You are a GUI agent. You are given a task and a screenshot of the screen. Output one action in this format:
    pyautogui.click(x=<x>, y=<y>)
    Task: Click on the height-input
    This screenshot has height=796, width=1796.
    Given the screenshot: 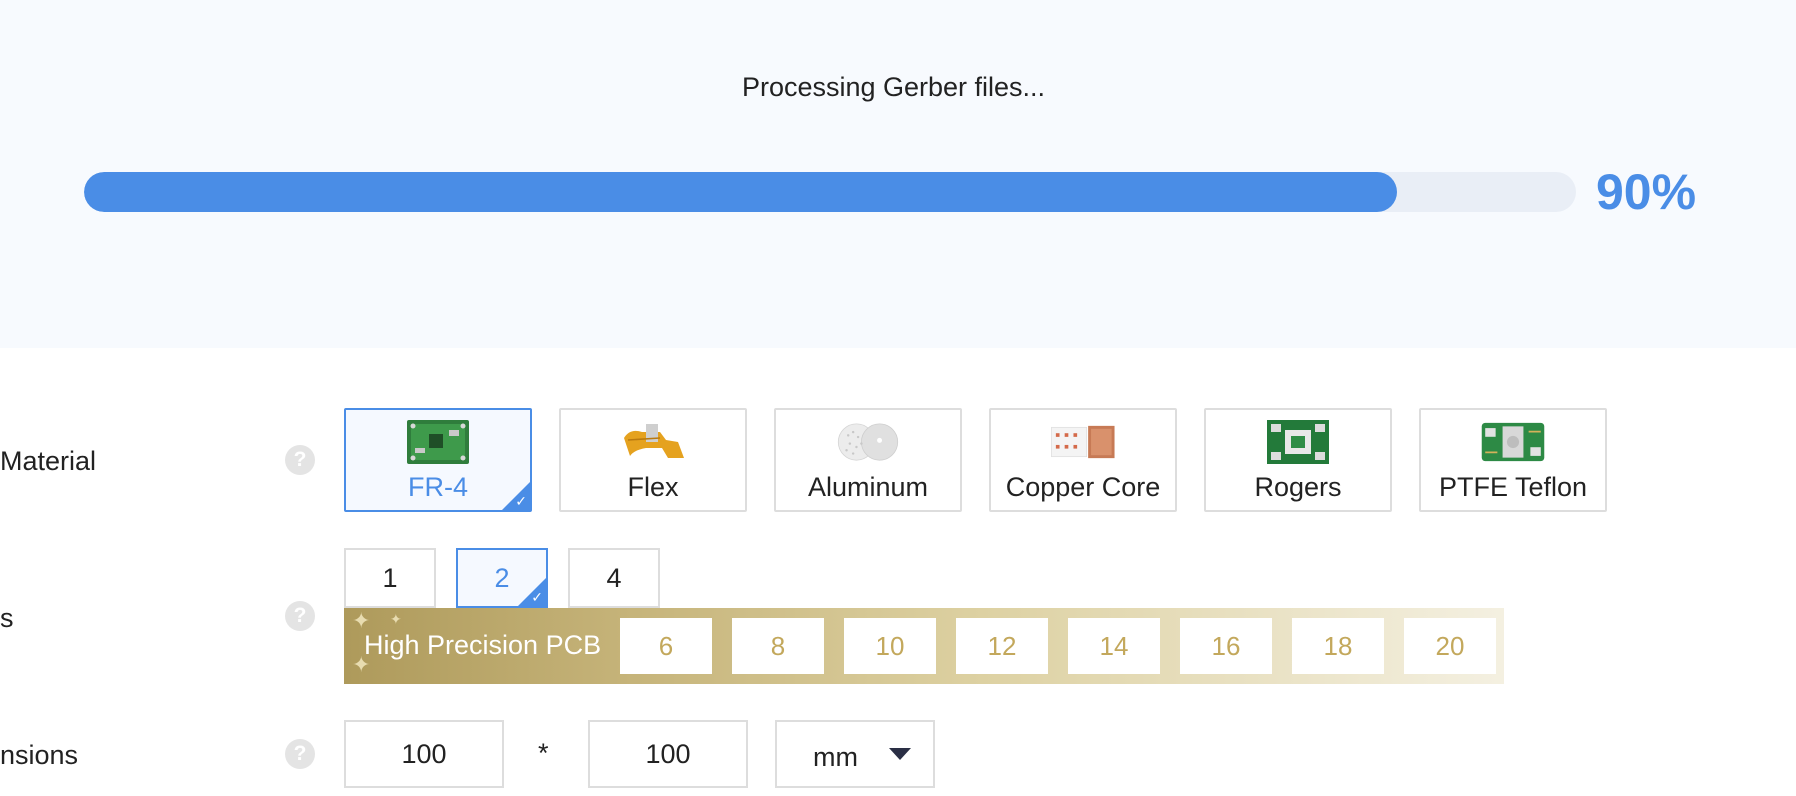 What is the action you would take?
    pyautogui.click(x=668, y=754)
    